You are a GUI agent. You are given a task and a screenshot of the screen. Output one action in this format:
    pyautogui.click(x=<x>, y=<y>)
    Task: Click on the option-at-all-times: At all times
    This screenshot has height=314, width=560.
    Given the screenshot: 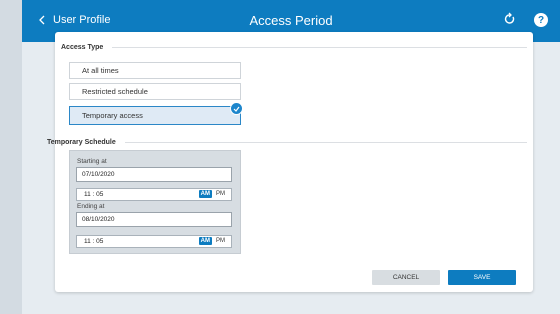 What is the action you would take?
    pyautogui.click(x=155, y=70)
    